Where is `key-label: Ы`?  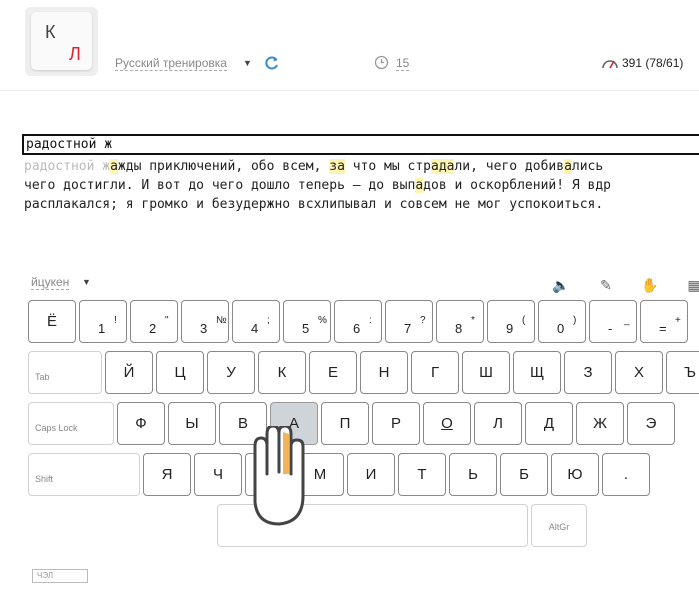
key-label: Ы is located at coordinates (192, 423).